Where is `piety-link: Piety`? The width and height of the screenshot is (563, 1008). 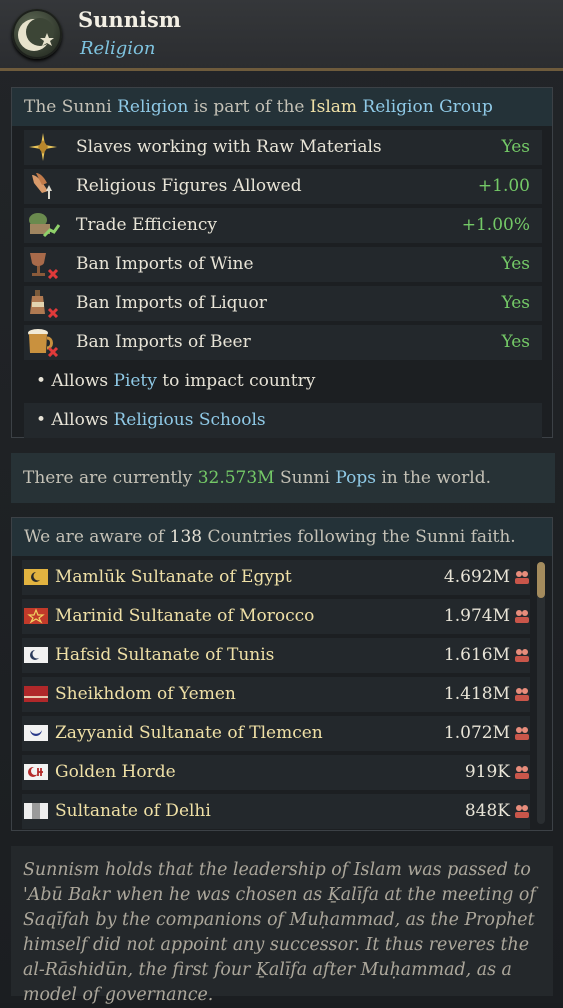
piety-link: Piety is located at coordinates (135, 381).